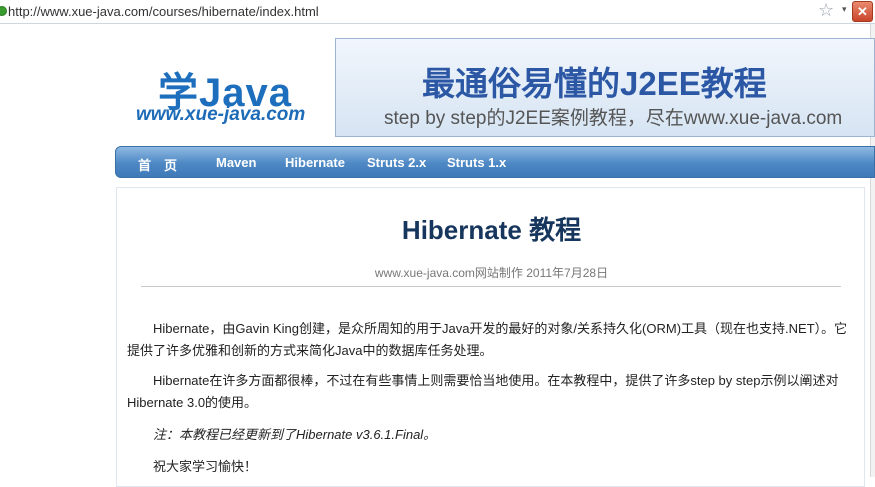  I want to click on content-right-gap, so click(867, 332).